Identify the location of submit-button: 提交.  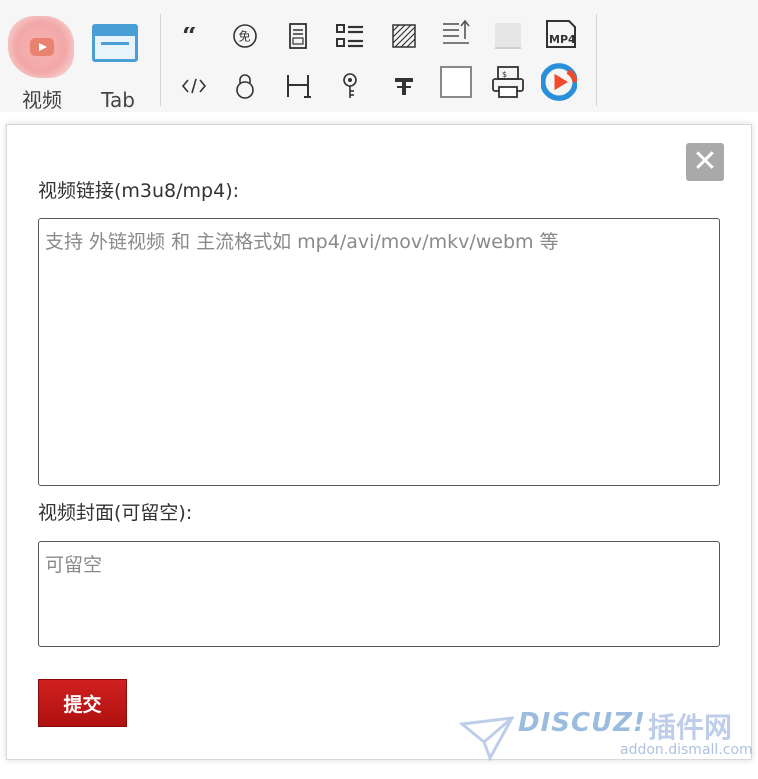
(82, 703).